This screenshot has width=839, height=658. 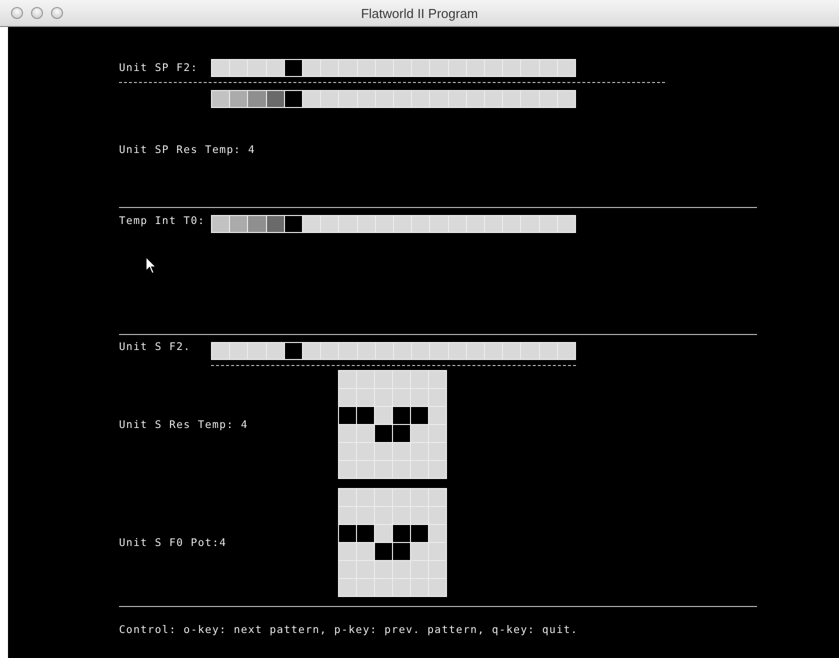 What do you see at coordinates (151, 265) in the screenshot?
I see `pointer-icon` at bounding box center [151, 265].